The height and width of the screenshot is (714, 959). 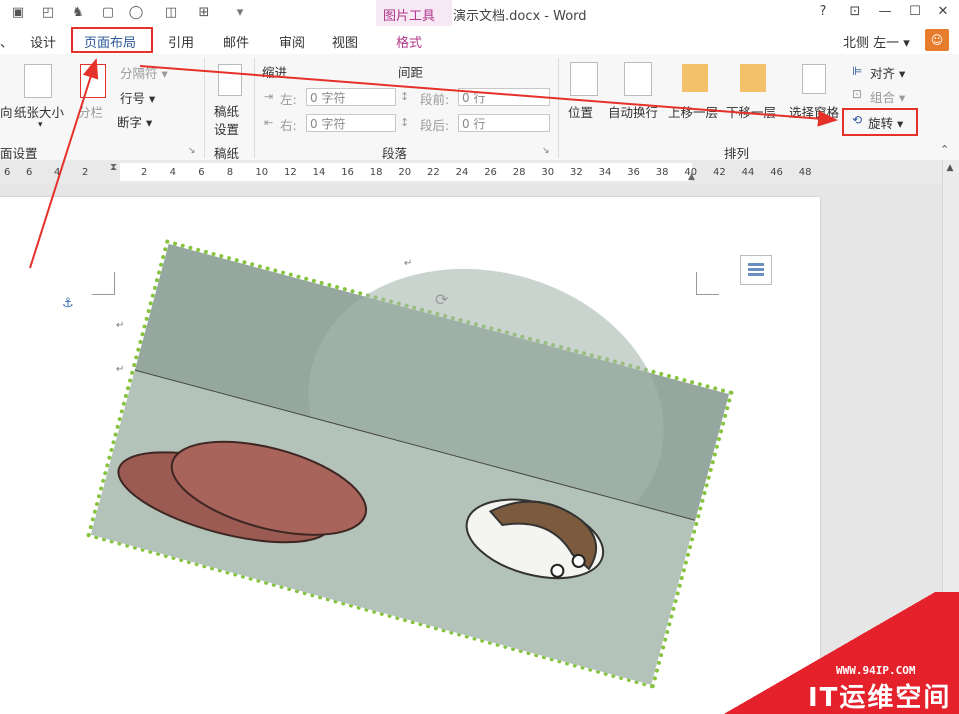 I want to click on columns-button: 分栏, so click(x=90, y=111).